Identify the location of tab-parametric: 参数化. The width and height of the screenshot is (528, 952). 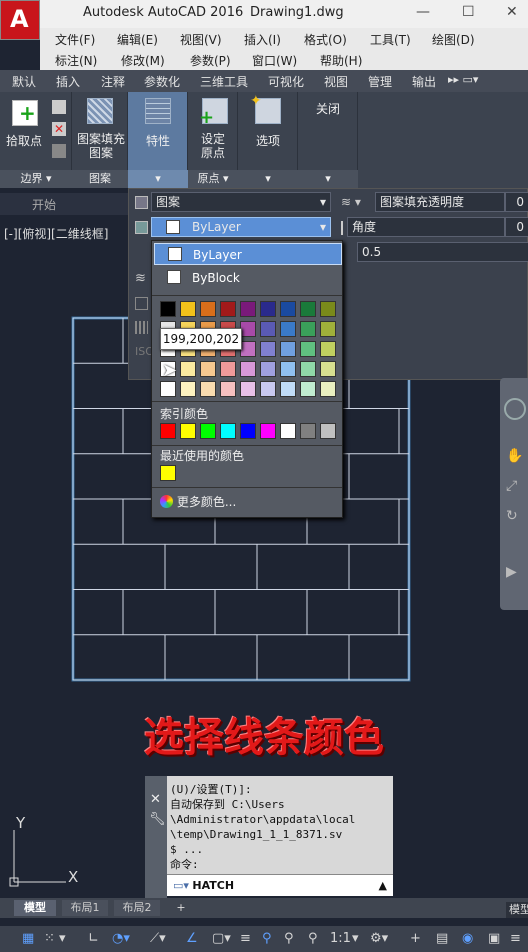
(162, 81).